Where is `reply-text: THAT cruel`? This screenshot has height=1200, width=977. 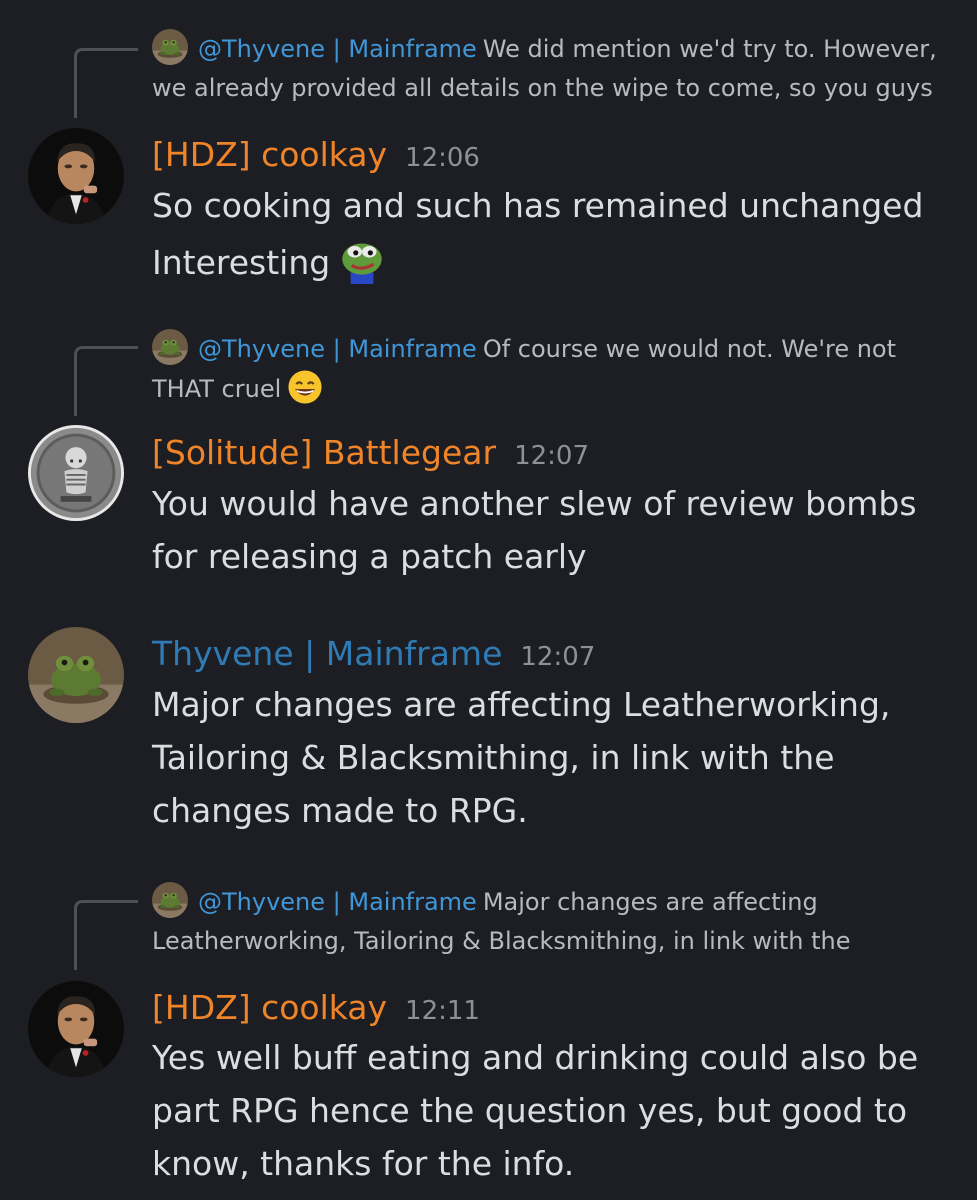
reply-text: THAT cruel is located at coordinates (217, 389).